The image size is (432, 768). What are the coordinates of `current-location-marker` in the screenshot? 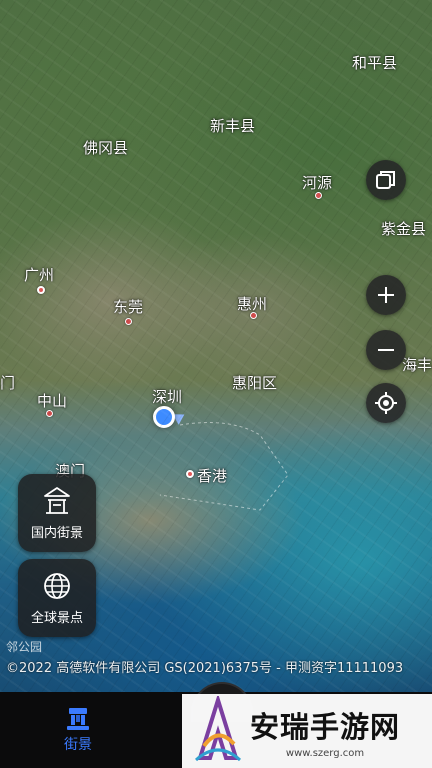 It's located at (164, 417).